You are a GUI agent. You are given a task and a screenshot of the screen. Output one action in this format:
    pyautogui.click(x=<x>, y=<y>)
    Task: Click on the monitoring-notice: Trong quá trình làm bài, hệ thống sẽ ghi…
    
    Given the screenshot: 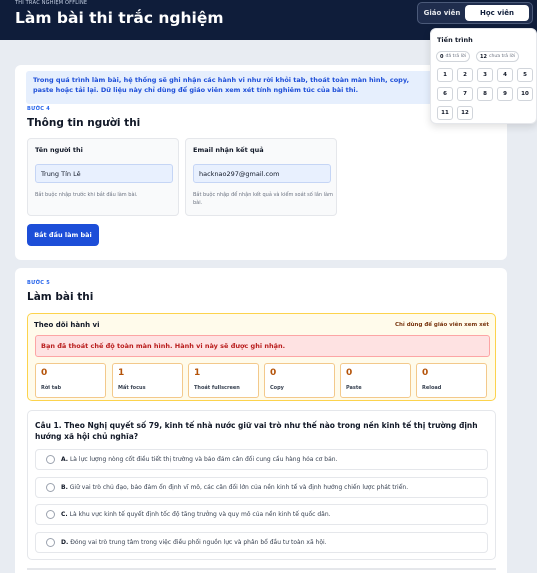 What is the action you would take?
    pyautogui.click(x=231, y=87)
    